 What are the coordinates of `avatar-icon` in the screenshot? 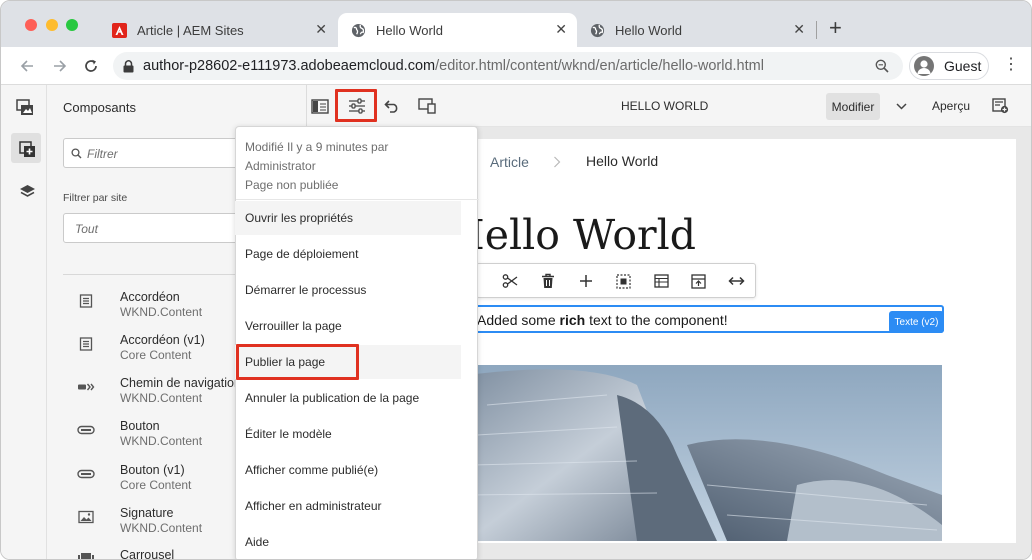 It's located at (924, 66).